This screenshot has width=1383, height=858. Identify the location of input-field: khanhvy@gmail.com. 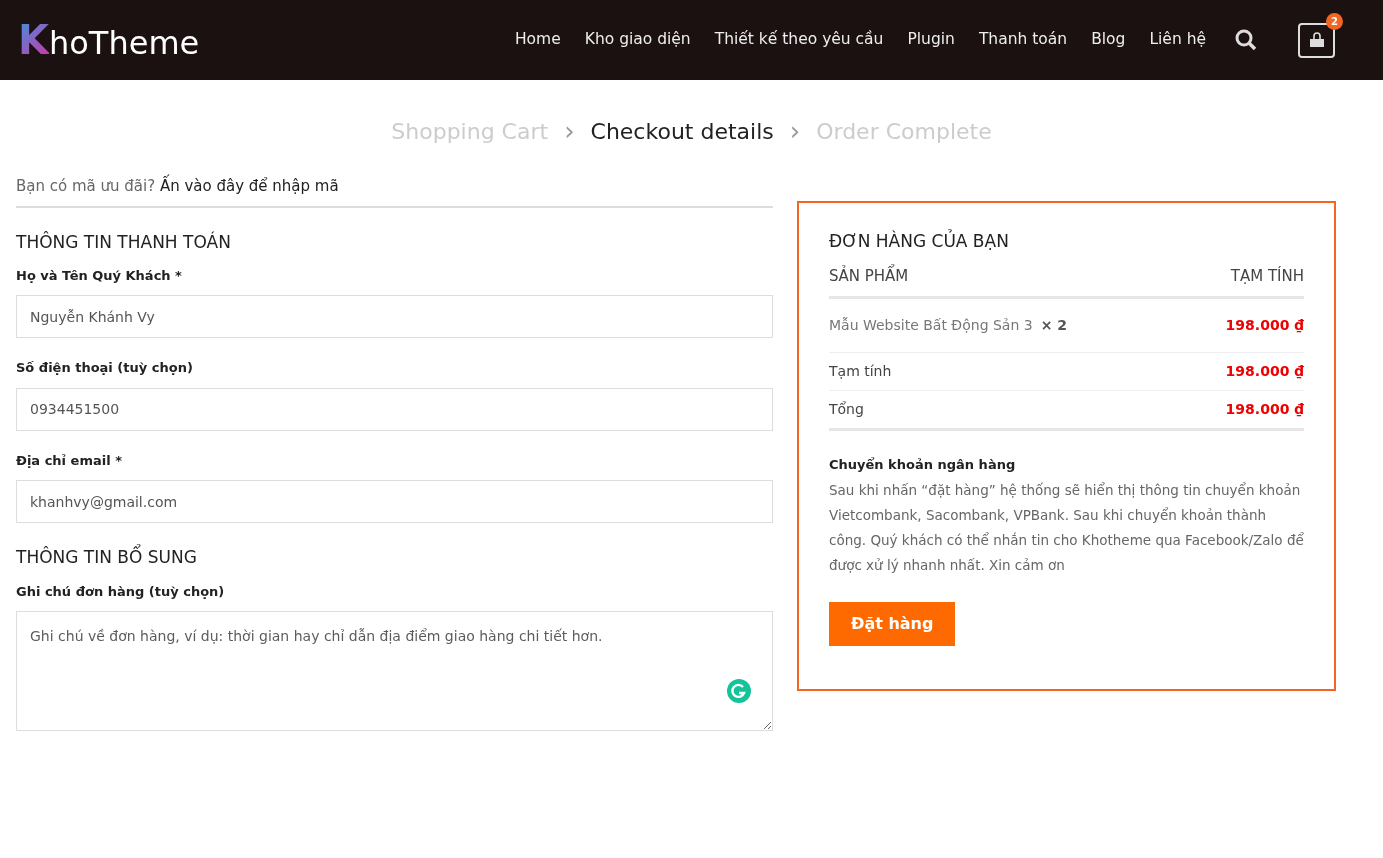
(394, 502).